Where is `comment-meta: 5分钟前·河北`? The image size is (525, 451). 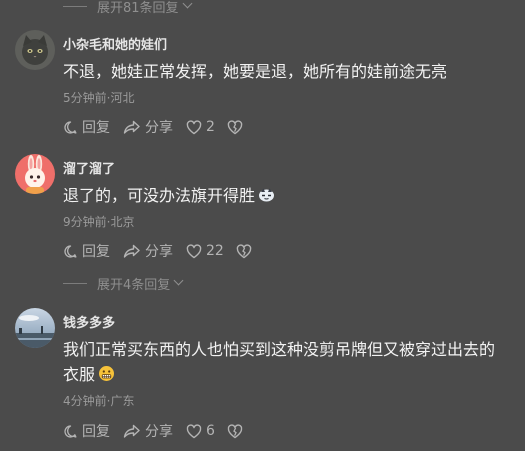 comment-meta: 5分钟前·河北 is located at coordinates (99, 98).